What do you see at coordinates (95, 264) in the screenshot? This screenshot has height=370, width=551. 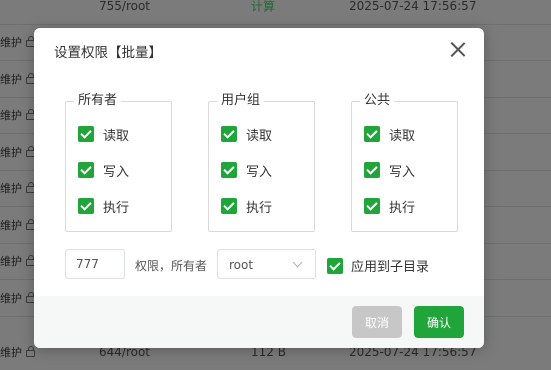 I see `permission-value-input` at bounding box center [95, 264].